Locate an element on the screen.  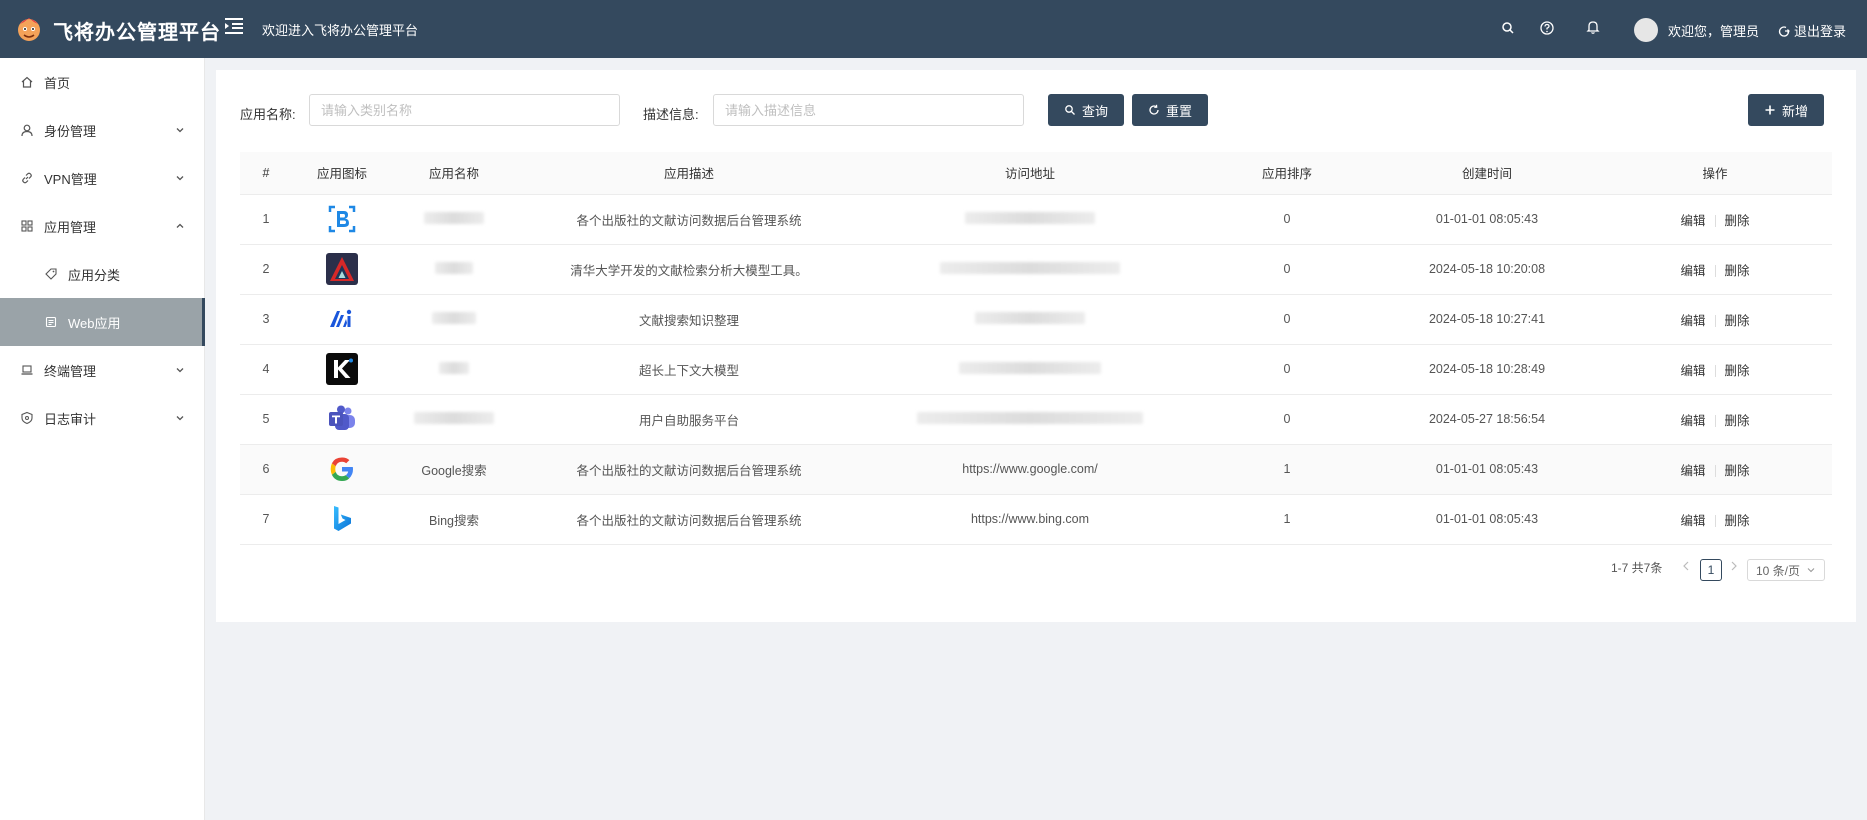
app-url-cell is located at coordinates (1030, 219).